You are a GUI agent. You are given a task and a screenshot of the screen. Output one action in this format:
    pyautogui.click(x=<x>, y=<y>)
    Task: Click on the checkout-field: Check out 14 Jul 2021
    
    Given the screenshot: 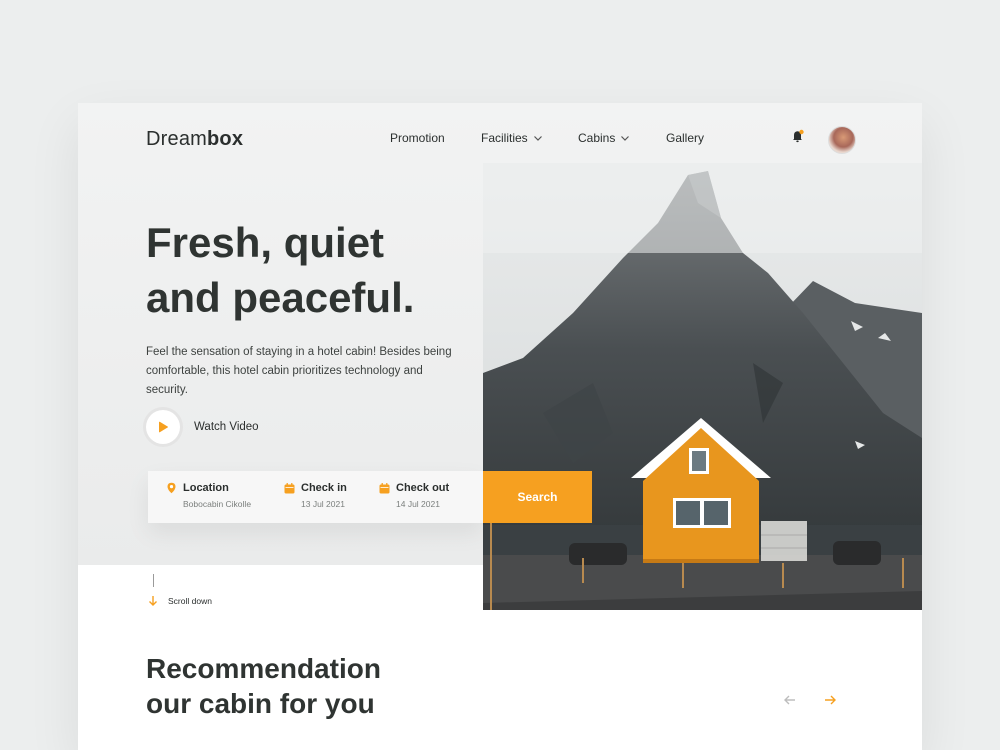 What is the action you would take?
    pyautogui.click(x=414, y=495)
    